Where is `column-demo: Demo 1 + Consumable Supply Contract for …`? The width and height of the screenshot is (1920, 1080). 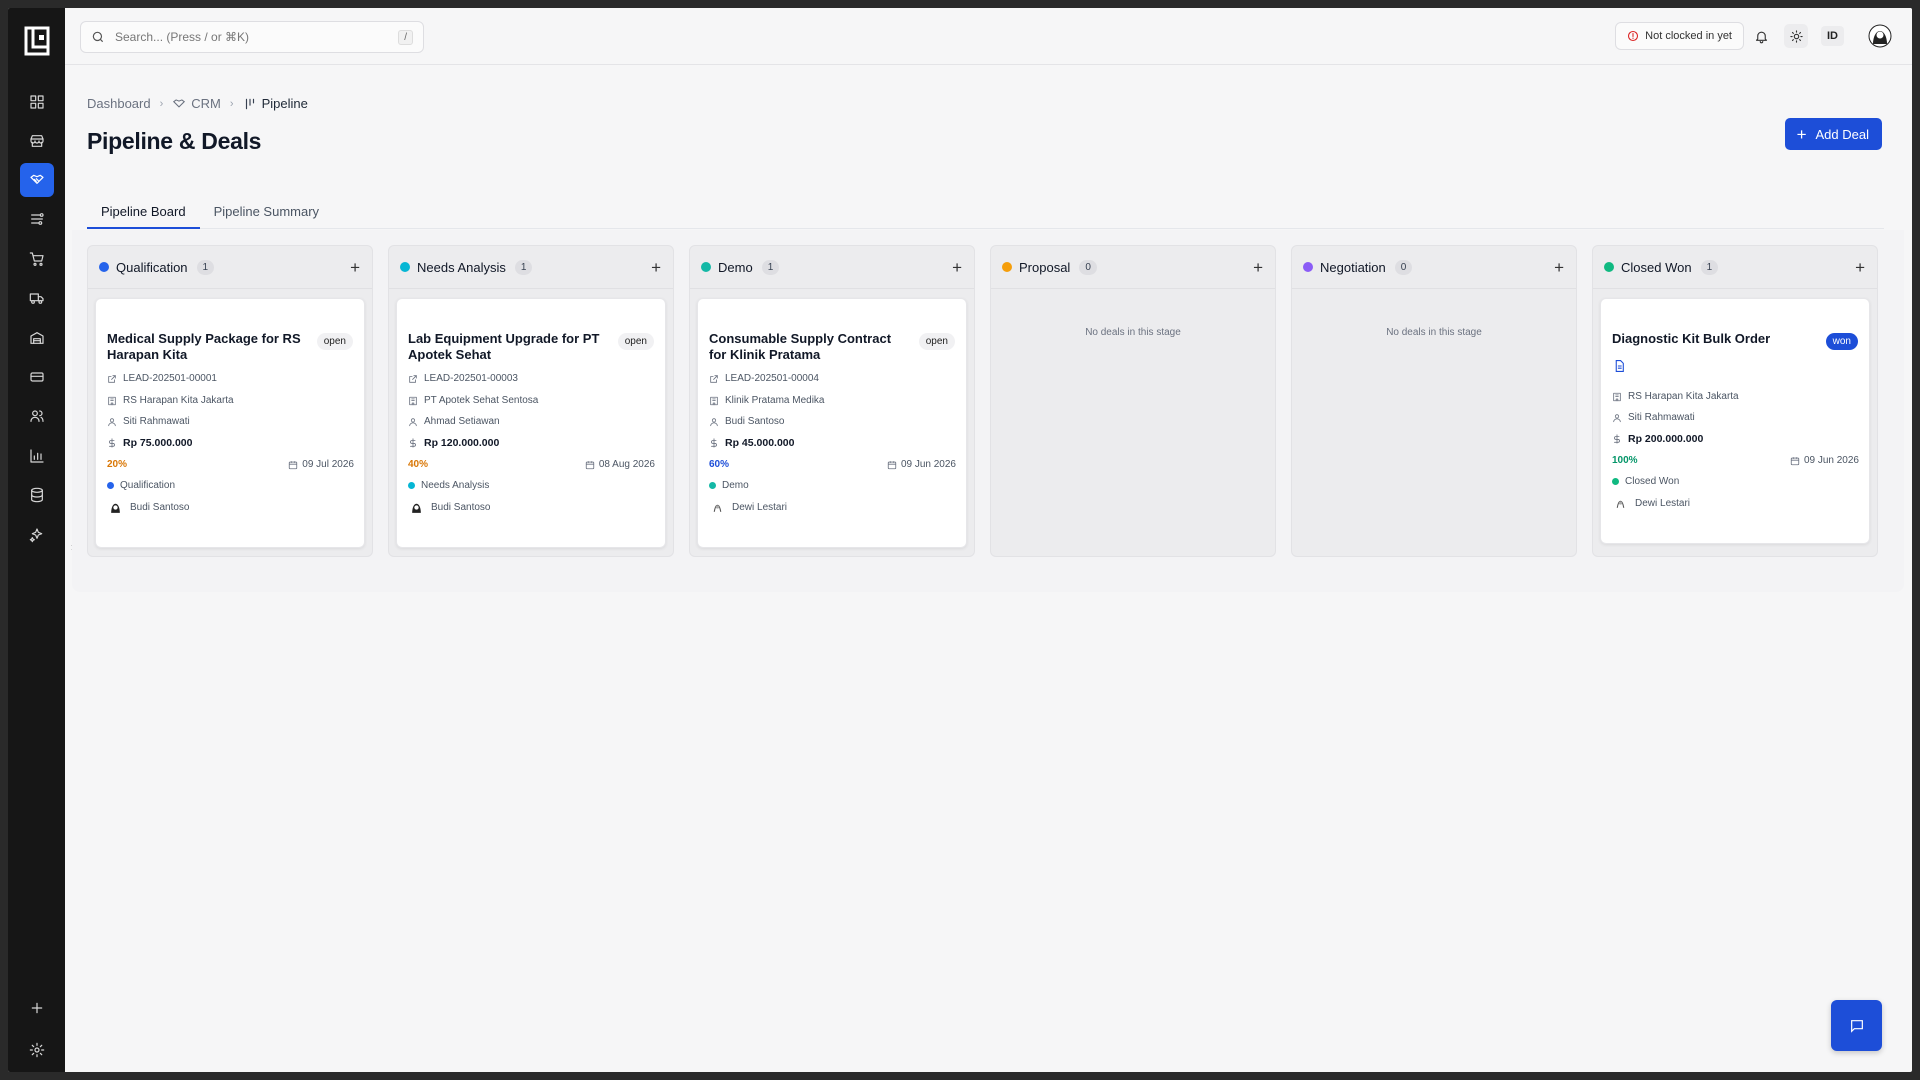
column-demo: Demo 1 + Consumable Supply Contract for … is located at coordinates (832, 401).